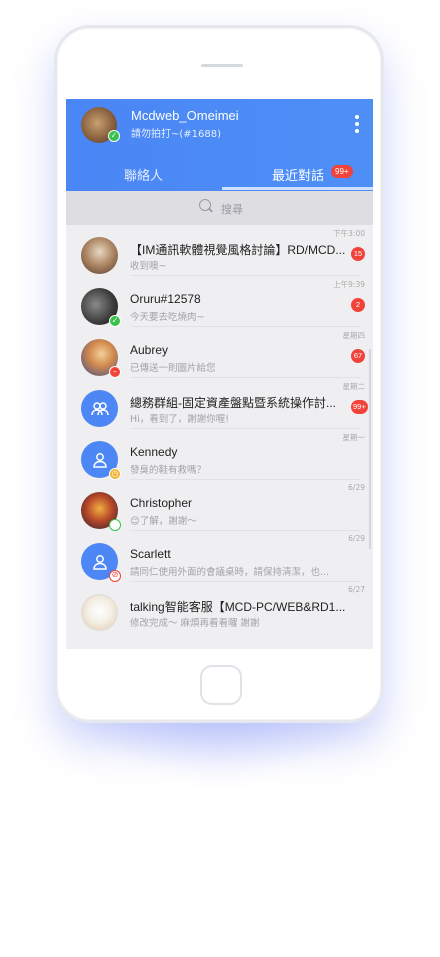 Image resolution: width=440 pixels, height=957 pixels. Describe the element at coordinates (176, 132) in the screenshot. I see `user-status-message: 請勿拍打~(#1688)` at that location.